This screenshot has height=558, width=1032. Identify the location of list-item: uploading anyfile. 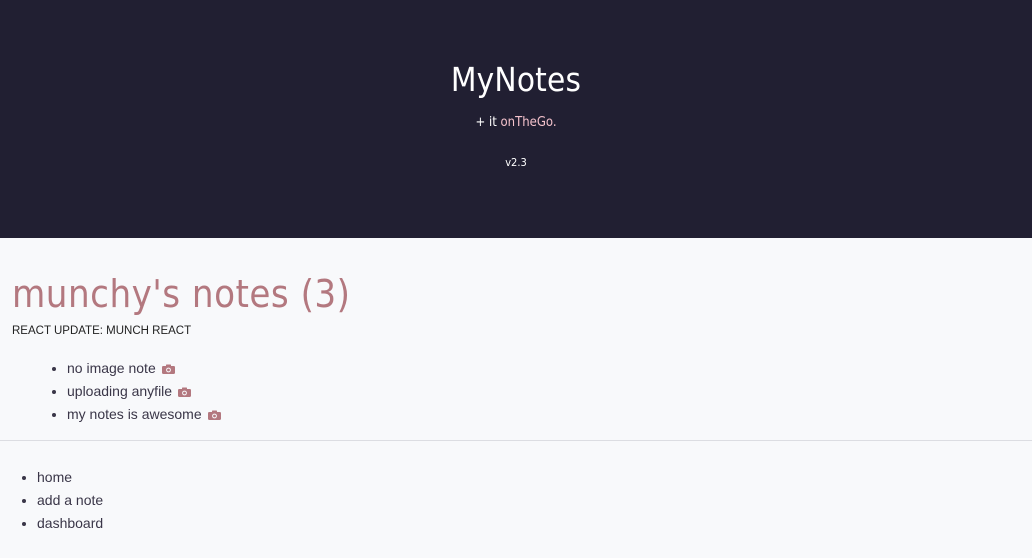
(144, 391).